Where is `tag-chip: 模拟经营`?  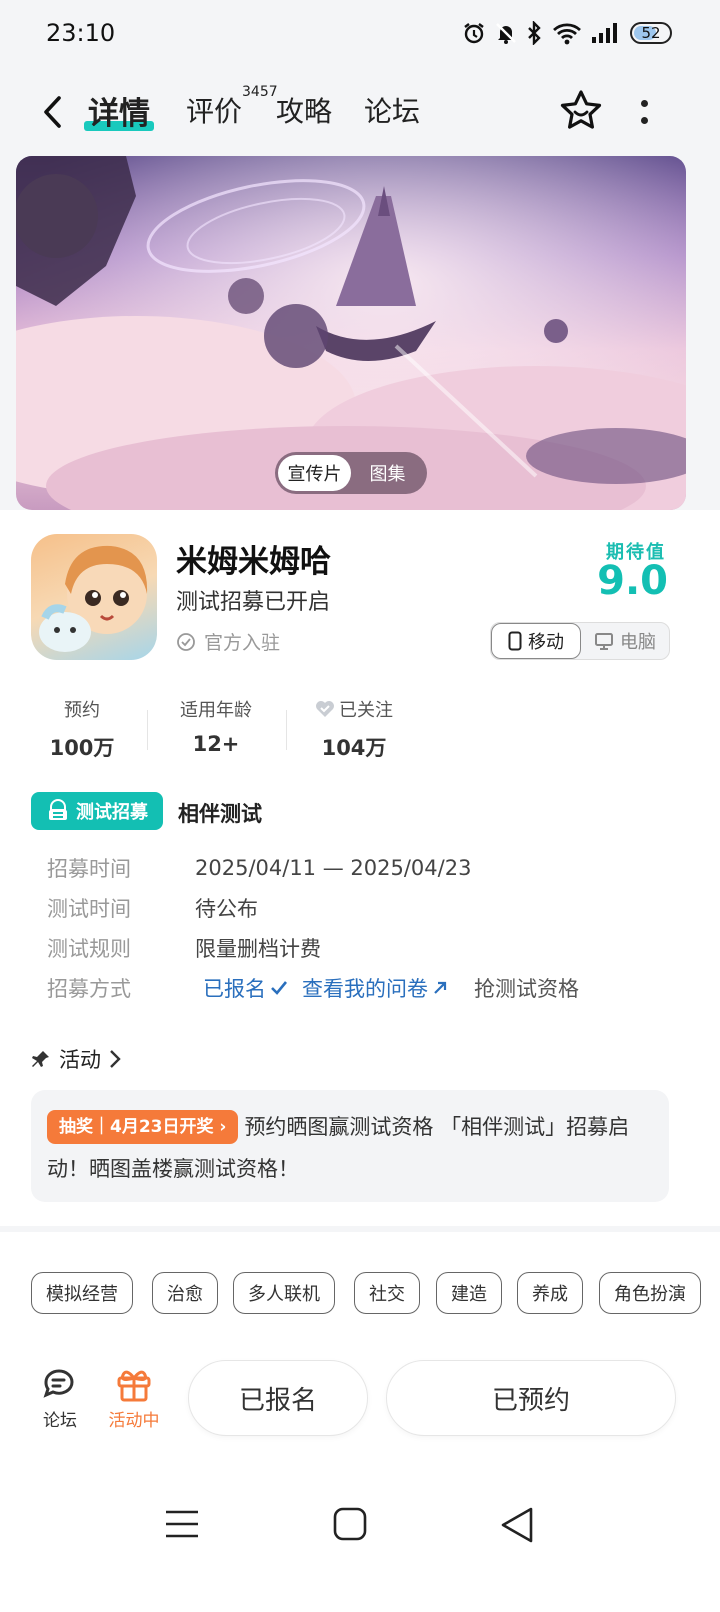 tag-chip: 模拟经营 is located at coordinates (82, 1293).